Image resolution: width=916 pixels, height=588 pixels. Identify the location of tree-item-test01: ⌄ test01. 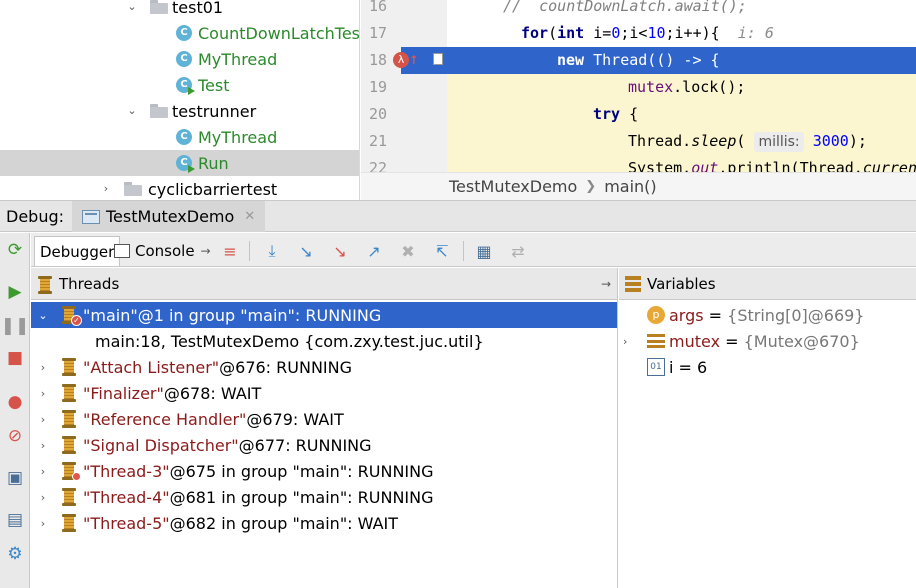
(179, 10).